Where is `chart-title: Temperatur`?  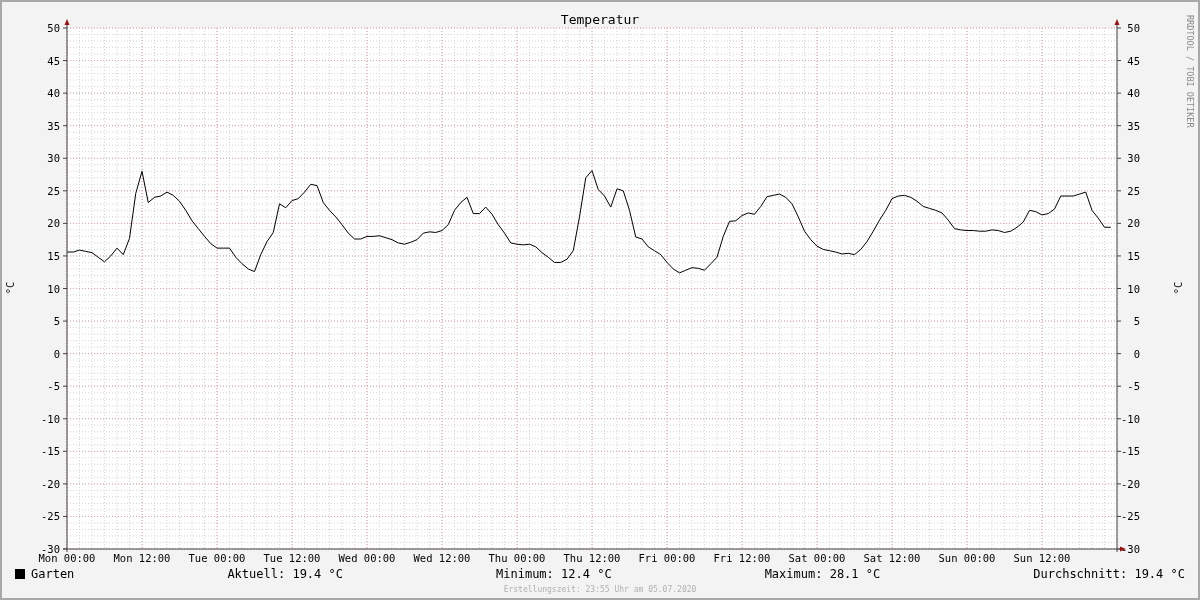
chart-title: Temperatur is located at coordinates (600, 19).